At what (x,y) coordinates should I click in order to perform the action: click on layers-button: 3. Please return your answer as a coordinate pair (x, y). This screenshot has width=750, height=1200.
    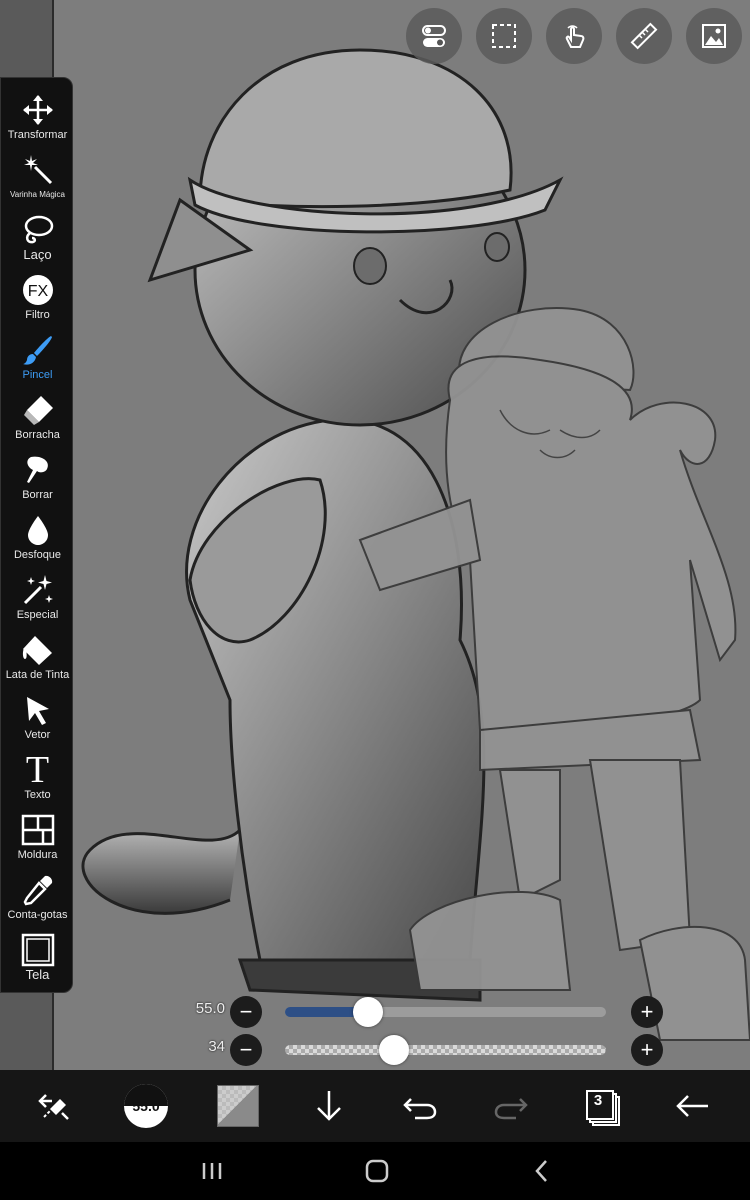
    Looking at the image, I should click on (602, 1106).